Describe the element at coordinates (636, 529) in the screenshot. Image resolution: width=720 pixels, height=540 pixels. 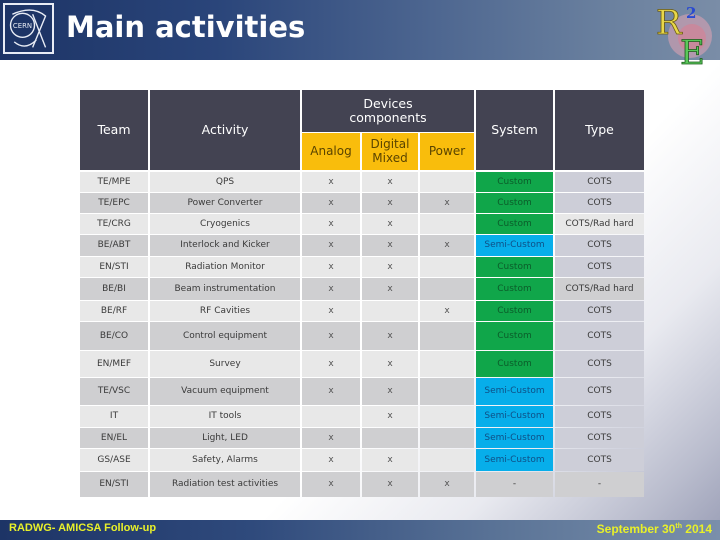
I see `footer-date-main: September 30` at that location.